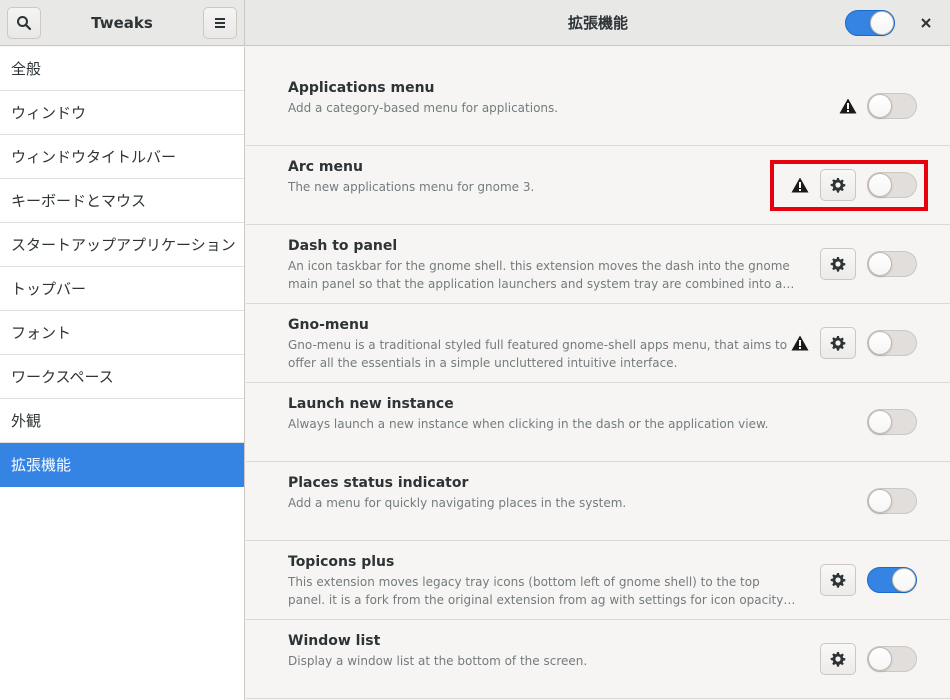  Describe the element at coordinates (122, 113) in the screenshot. I see `sidebar-item: ウィンドウ` at that location.